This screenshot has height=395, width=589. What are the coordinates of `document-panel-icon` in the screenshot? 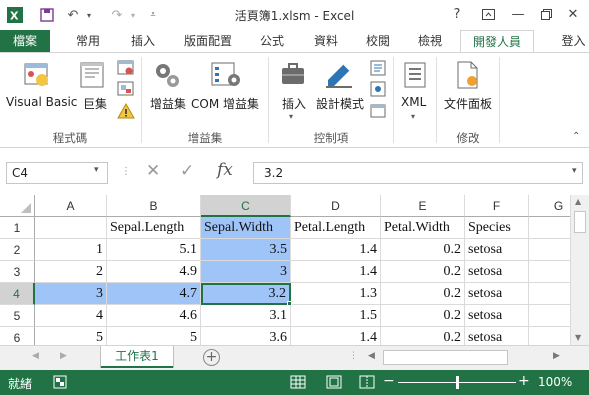 It's located at (468, 76).